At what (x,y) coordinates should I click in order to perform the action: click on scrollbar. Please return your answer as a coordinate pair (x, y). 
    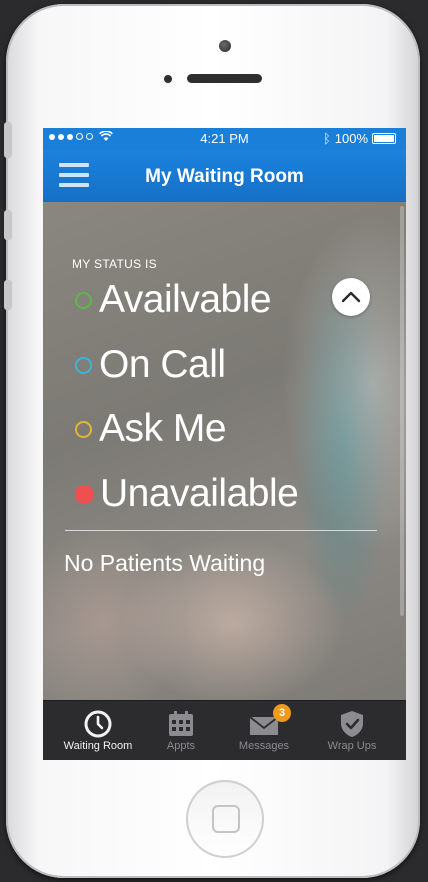
    Looking at the image, I should click on (402, 411).